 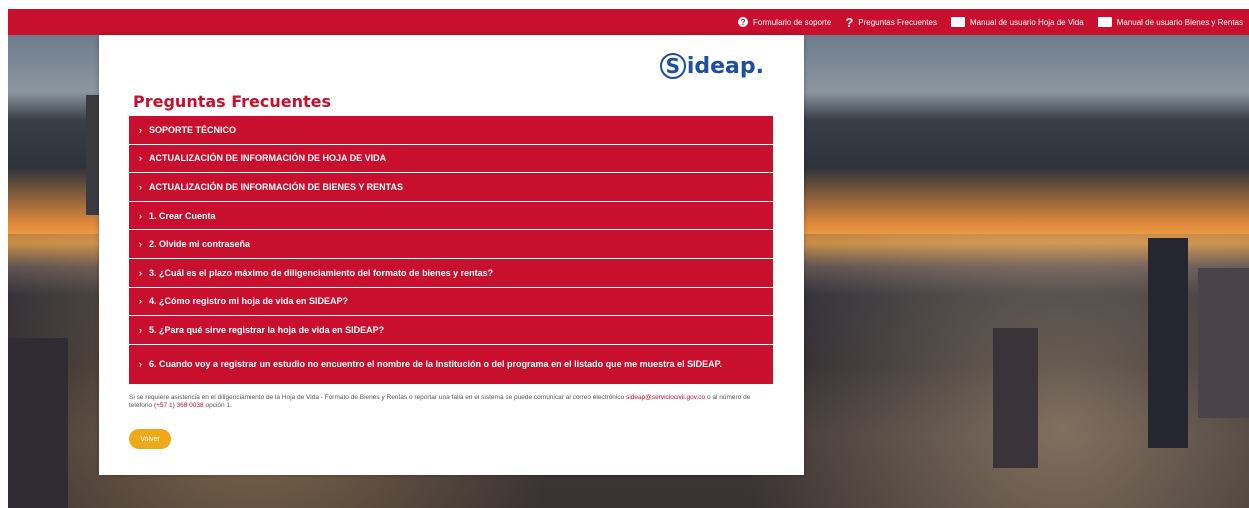 I want to click on faq-item-crear-cuenta: › 1. Crear Cuenta, so click(x=451, y=216).